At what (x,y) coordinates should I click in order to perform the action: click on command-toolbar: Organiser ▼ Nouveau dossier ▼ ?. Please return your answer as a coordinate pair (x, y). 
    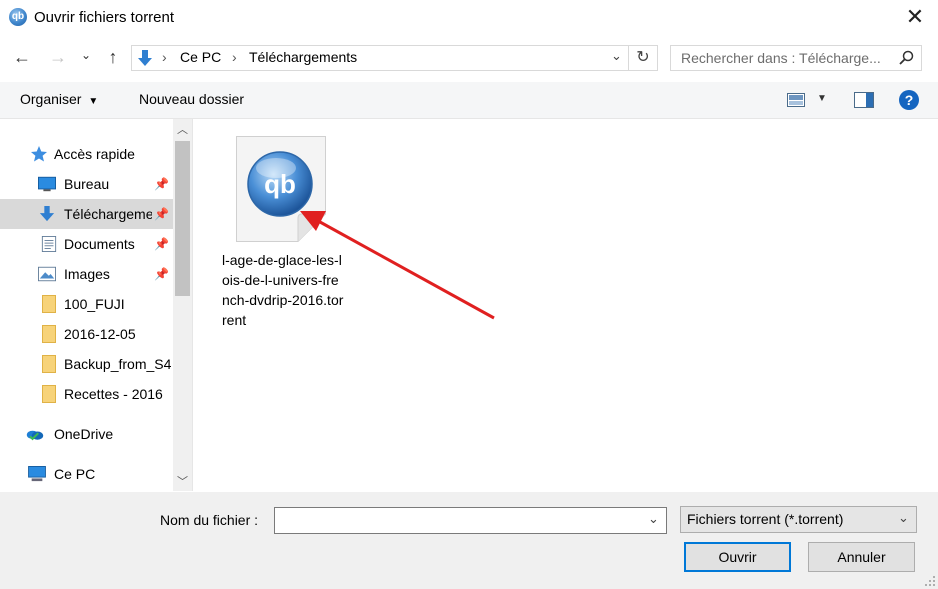
    Looking at the image, I should click on (469, 100).